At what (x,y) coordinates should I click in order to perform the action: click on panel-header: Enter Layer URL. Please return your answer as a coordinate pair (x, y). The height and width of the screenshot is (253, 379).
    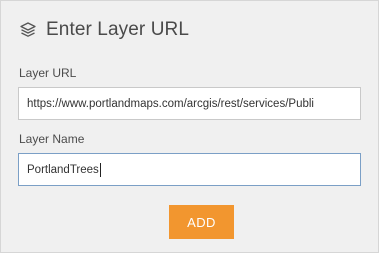
    Looking at the image, I should click on (104, 30).